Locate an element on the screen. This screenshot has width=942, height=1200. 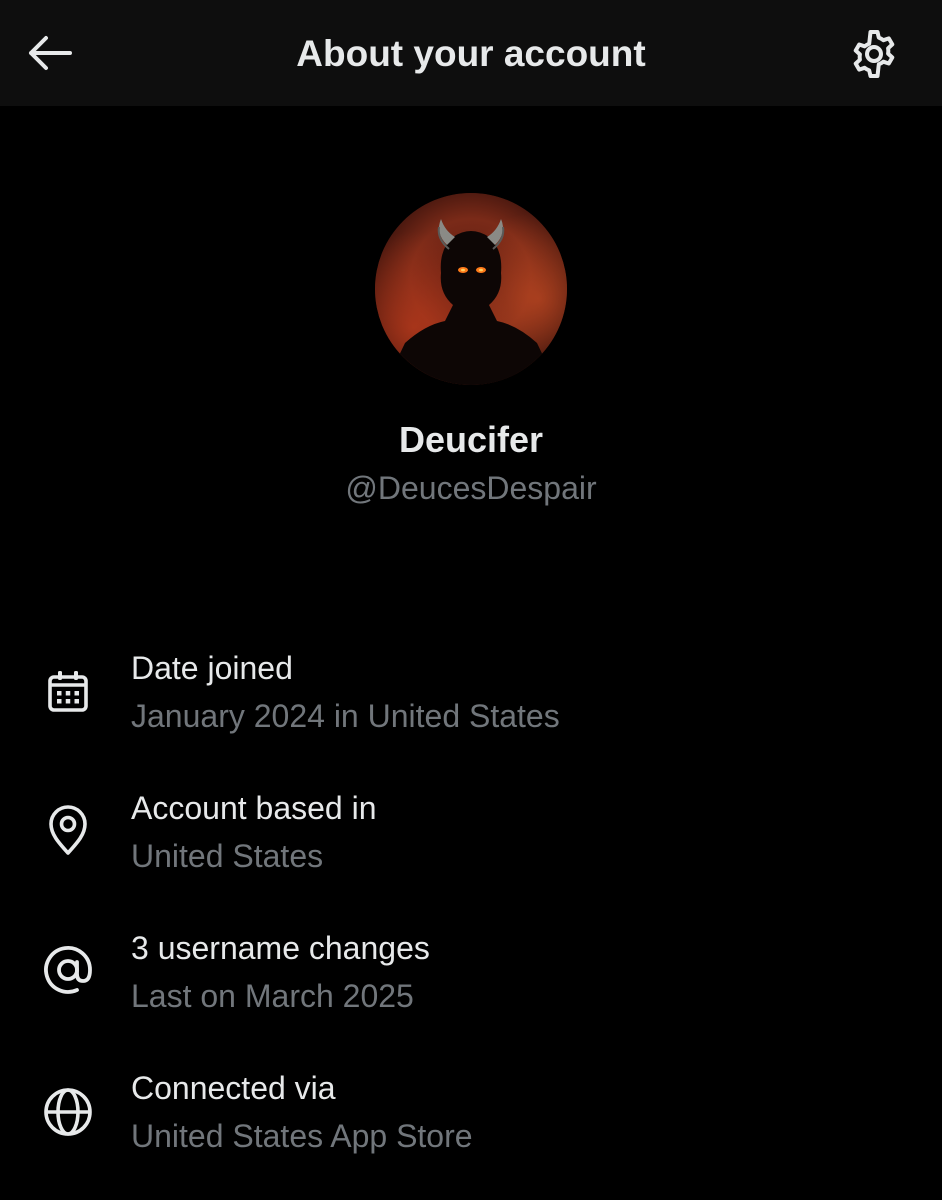
connected-via-row: Connected via United States App Store is located at coordinates (471, 1121).